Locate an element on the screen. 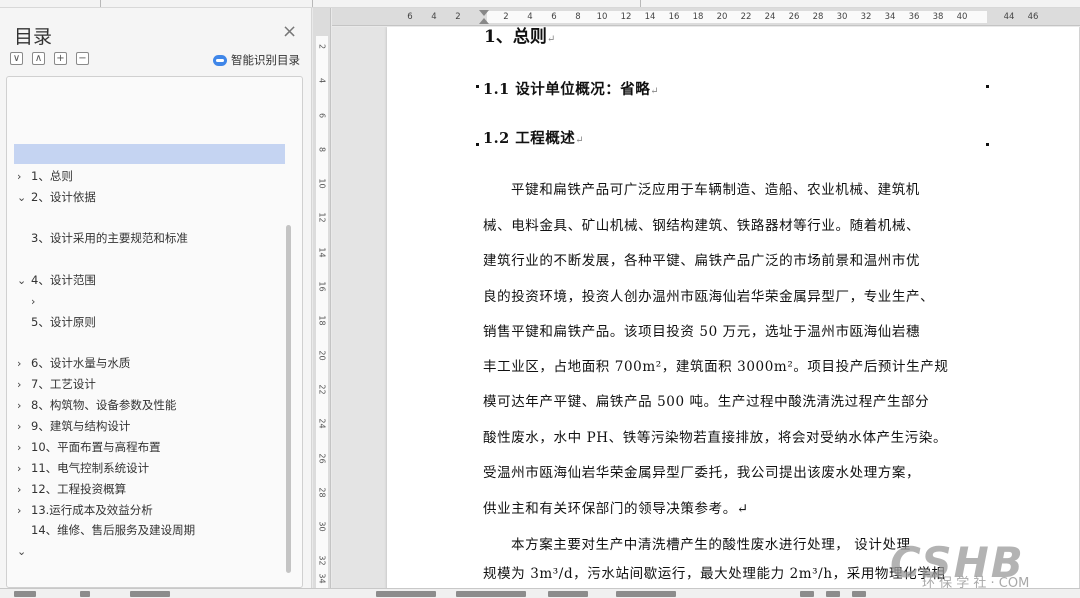  hruler-num: 34 is located at coordinates (890, 17).